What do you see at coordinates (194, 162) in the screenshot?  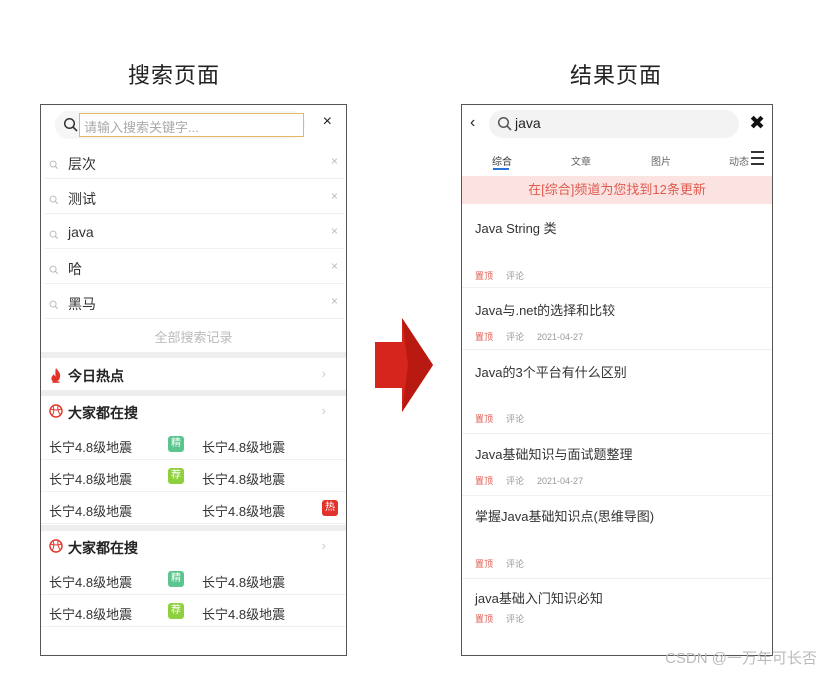 I see `history-item: 层次 ×` at bounding box center [194, 162].